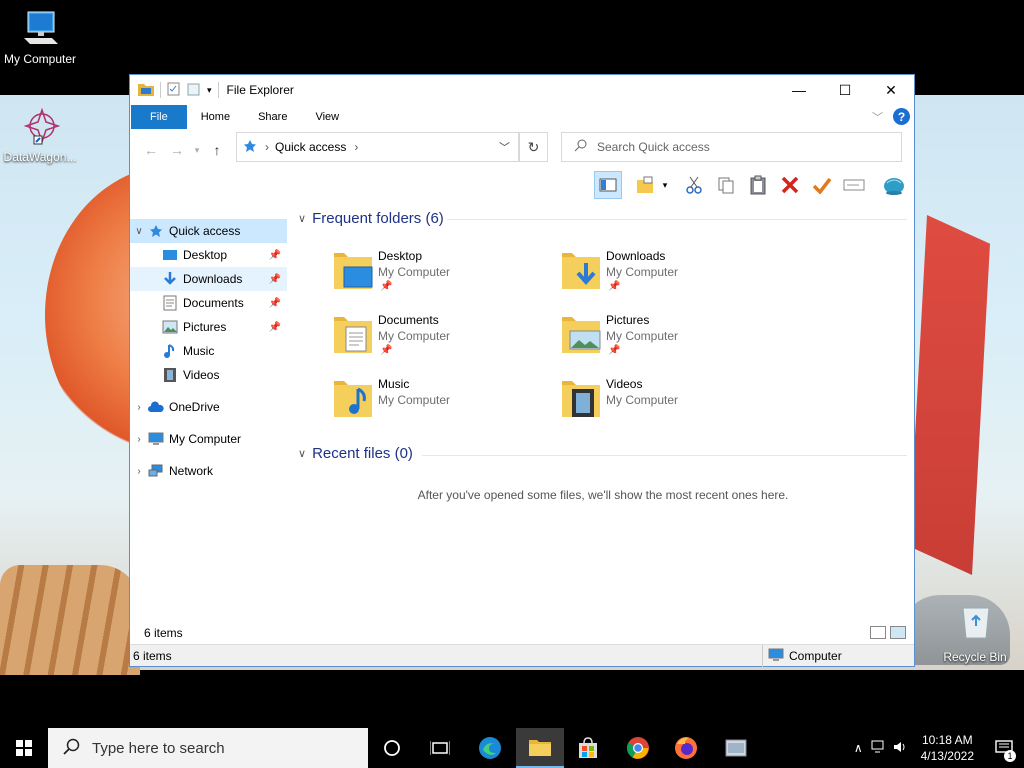  I want to click on nav-item-videos: Videos, so click(208, 375).